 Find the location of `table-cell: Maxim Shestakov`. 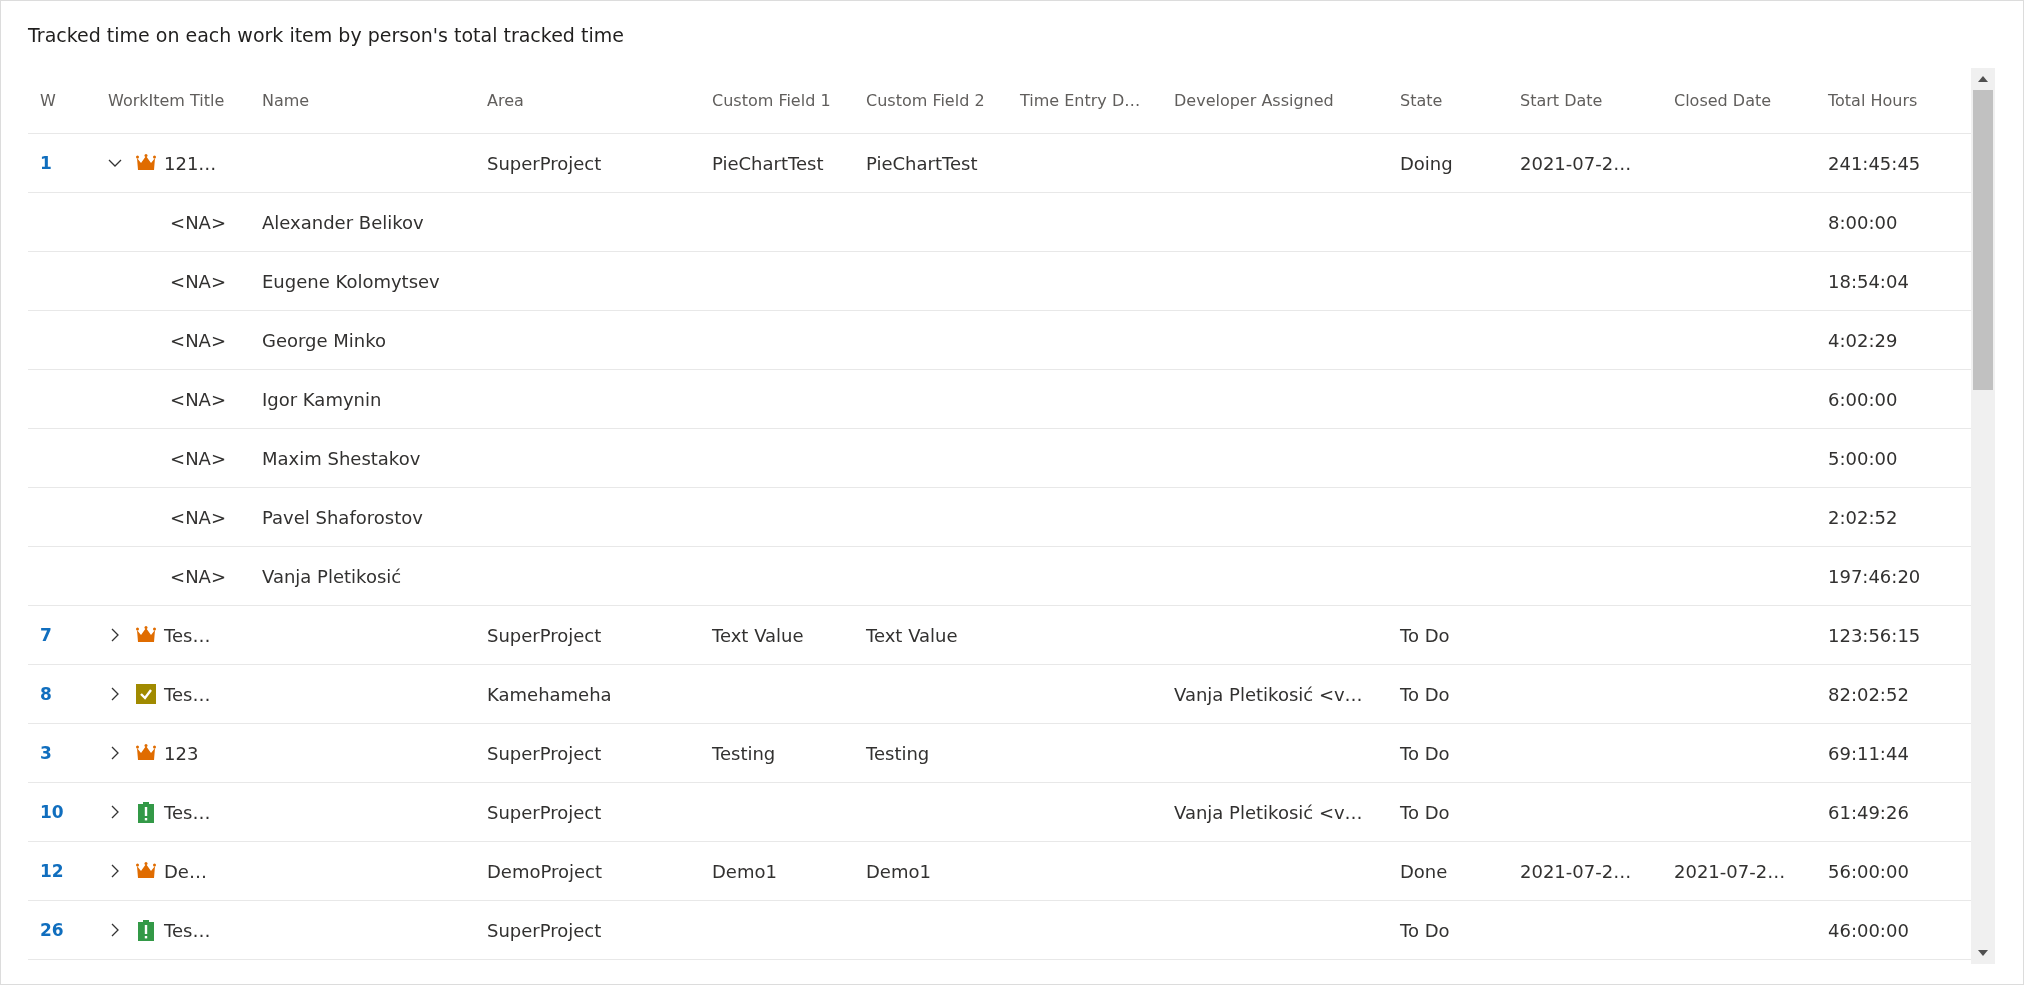

table-cell: Maxim Shestakov is located at coordinates (341, 458).